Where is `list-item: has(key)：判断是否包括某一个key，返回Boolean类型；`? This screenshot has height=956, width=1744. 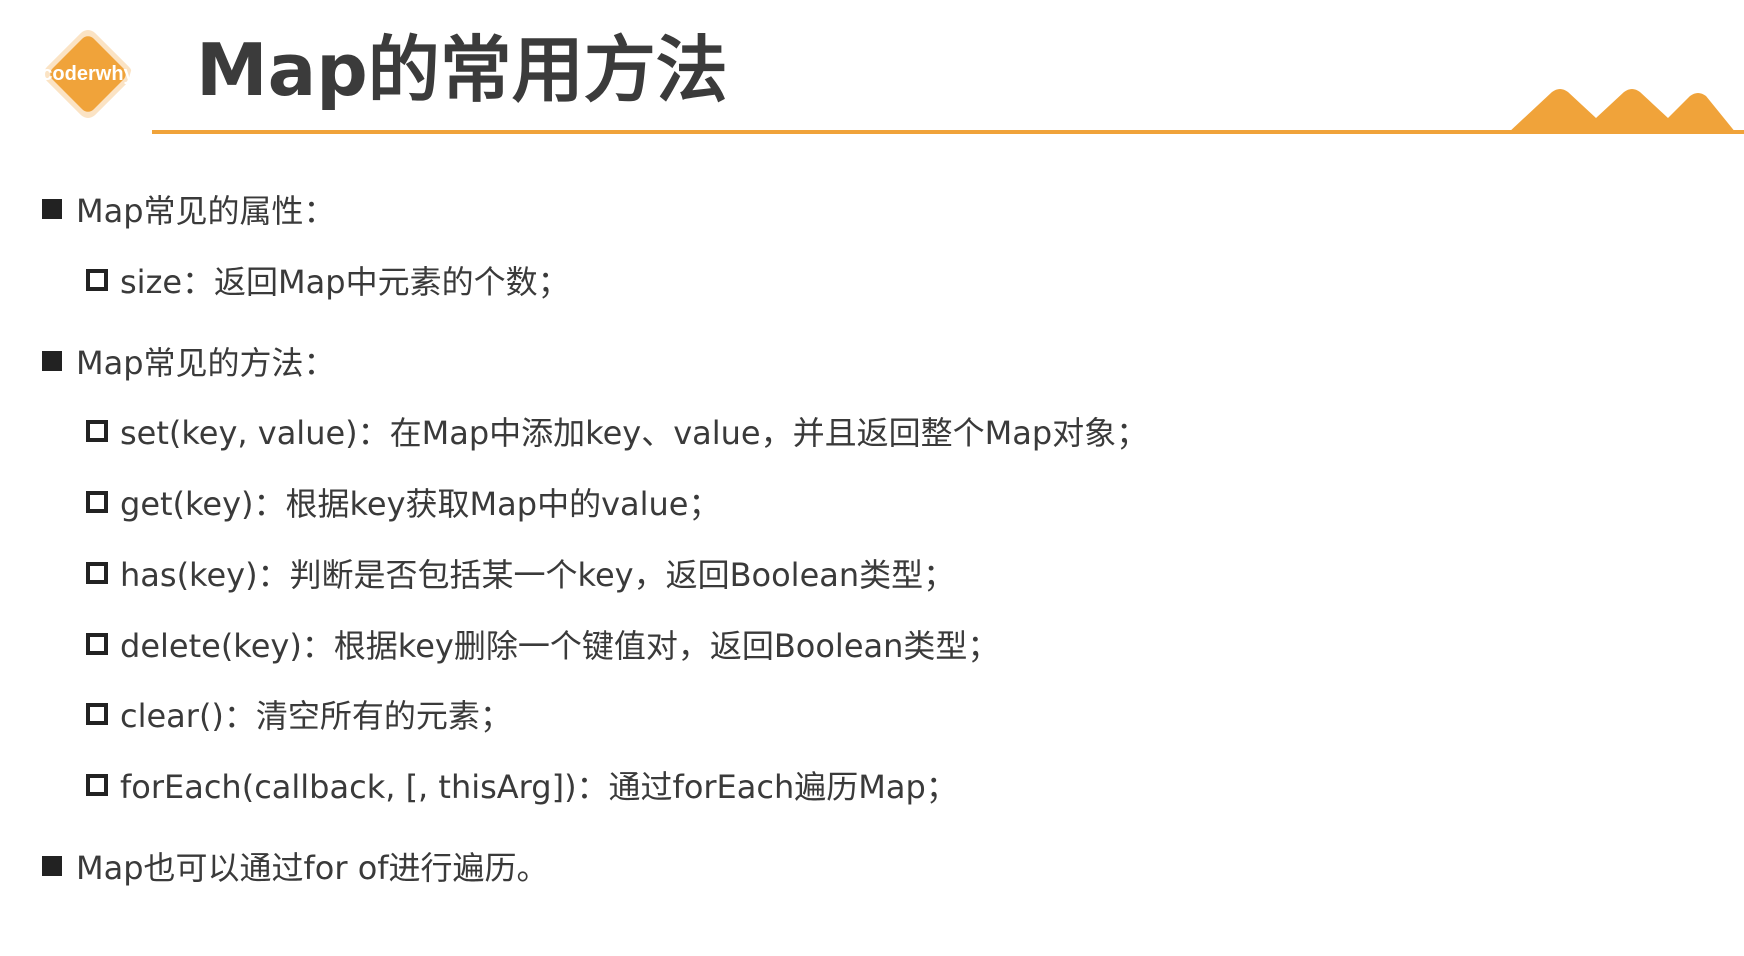 list-item: has(key)：判断是否包括某一个key，返回Boolean类型； is located at coordinates (520, 573).